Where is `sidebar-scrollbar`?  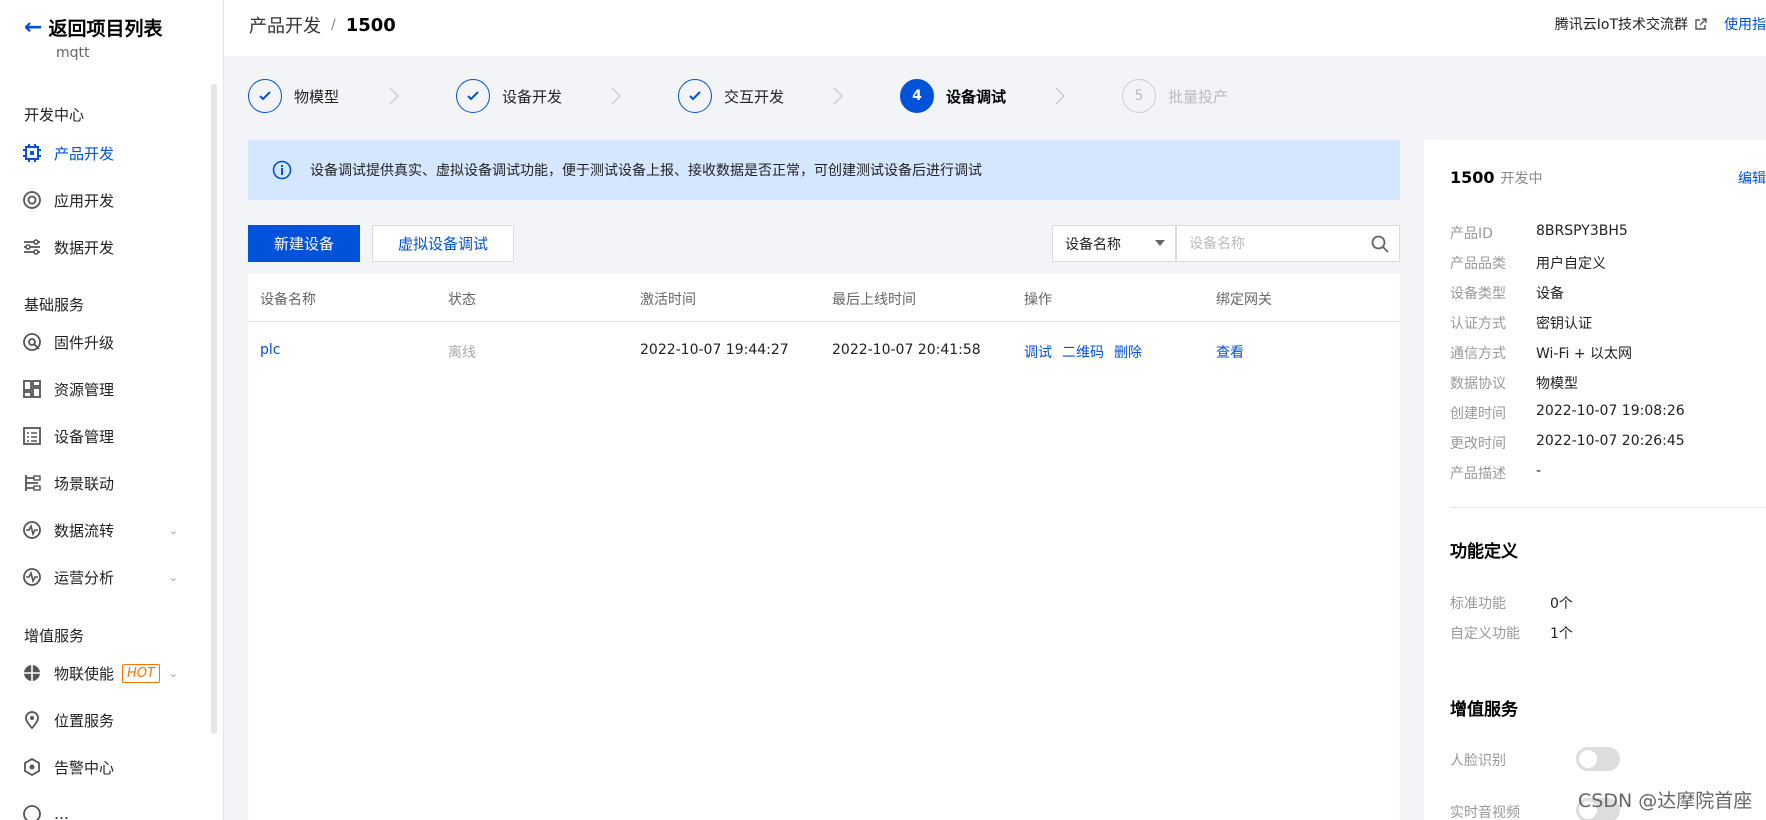
sidebar-scrollbar is located at coordinates (214, 409).